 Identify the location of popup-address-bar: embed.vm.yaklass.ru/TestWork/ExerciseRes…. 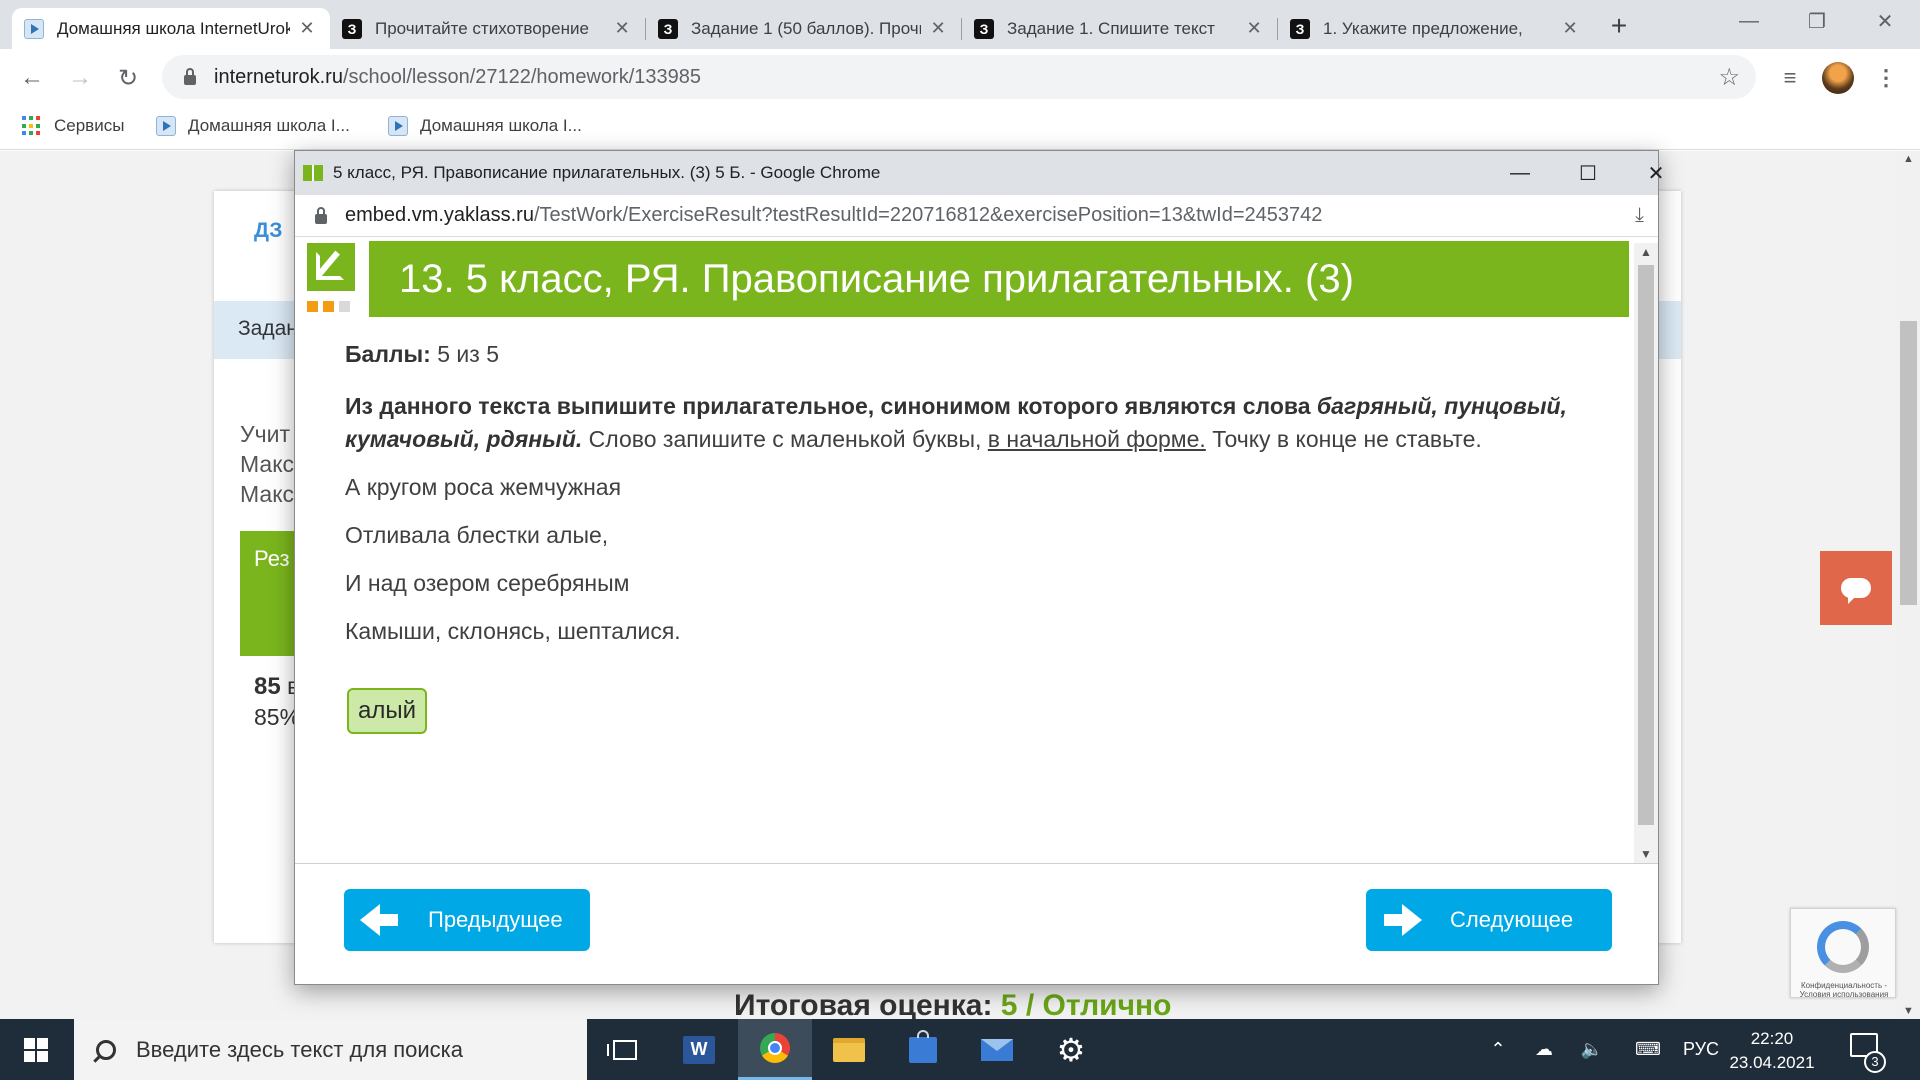
(976, 216).